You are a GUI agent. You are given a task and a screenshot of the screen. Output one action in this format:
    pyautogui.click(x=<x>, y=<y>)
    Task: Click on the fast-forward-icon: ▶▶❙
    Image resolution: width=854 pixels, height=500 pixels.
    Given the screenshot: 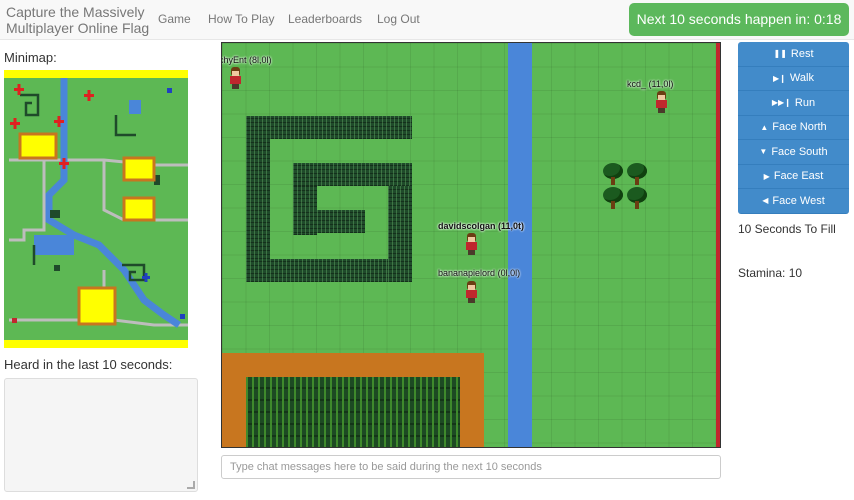 What is the action you would take?
    pyautogui.click(x=781, y=103)
    